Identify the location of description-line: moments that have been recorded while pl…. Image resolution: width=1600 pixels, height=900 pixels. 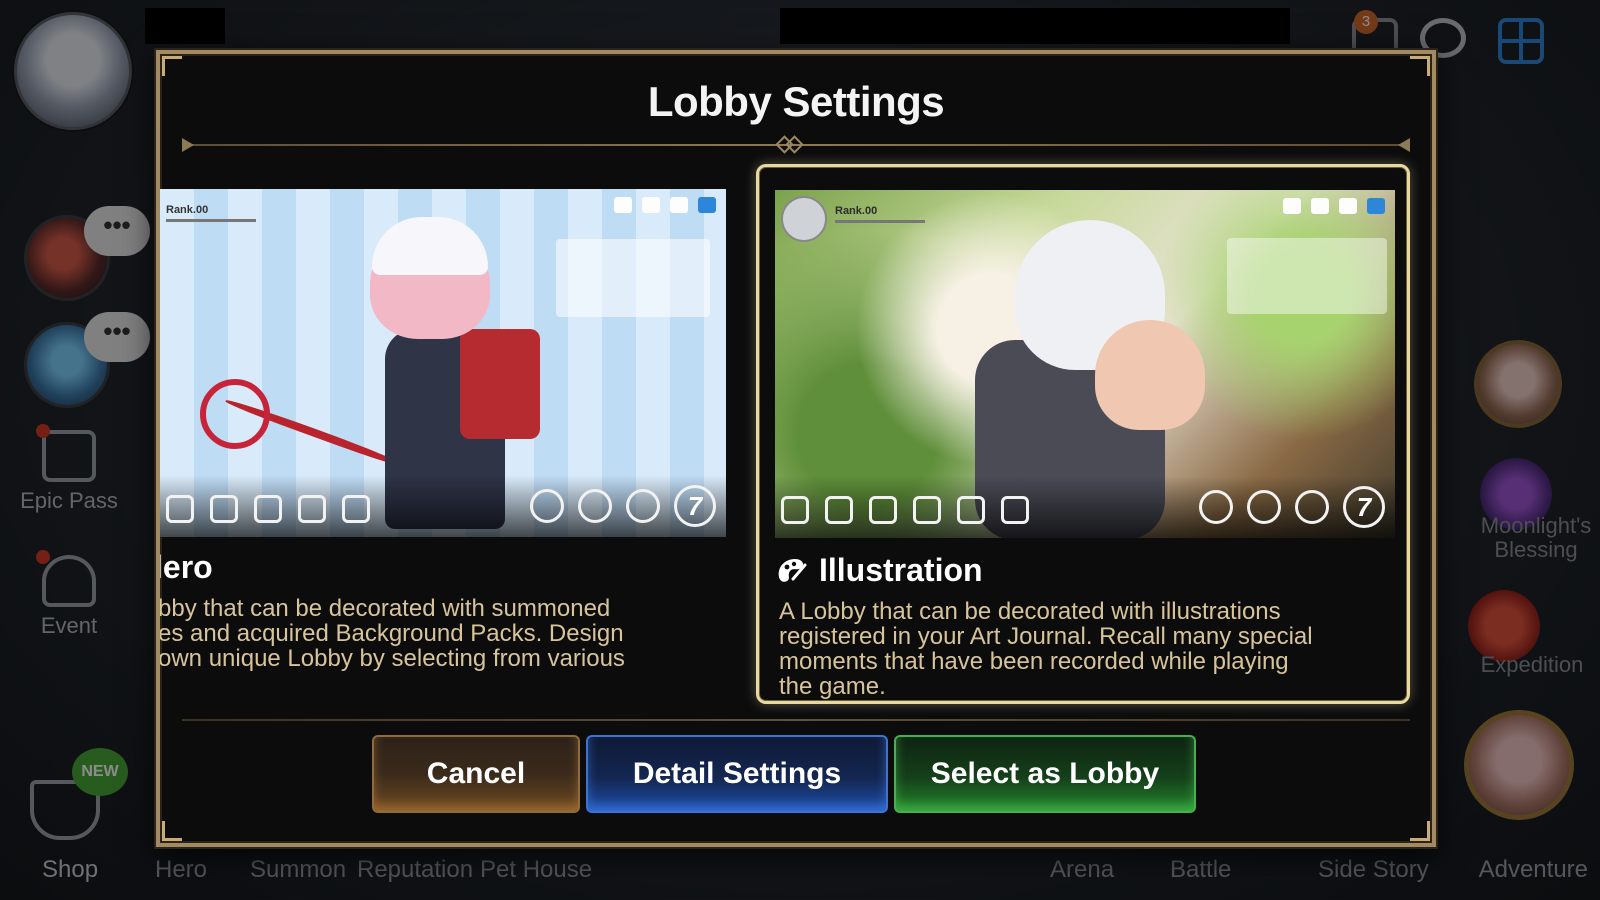
(1034, 661).